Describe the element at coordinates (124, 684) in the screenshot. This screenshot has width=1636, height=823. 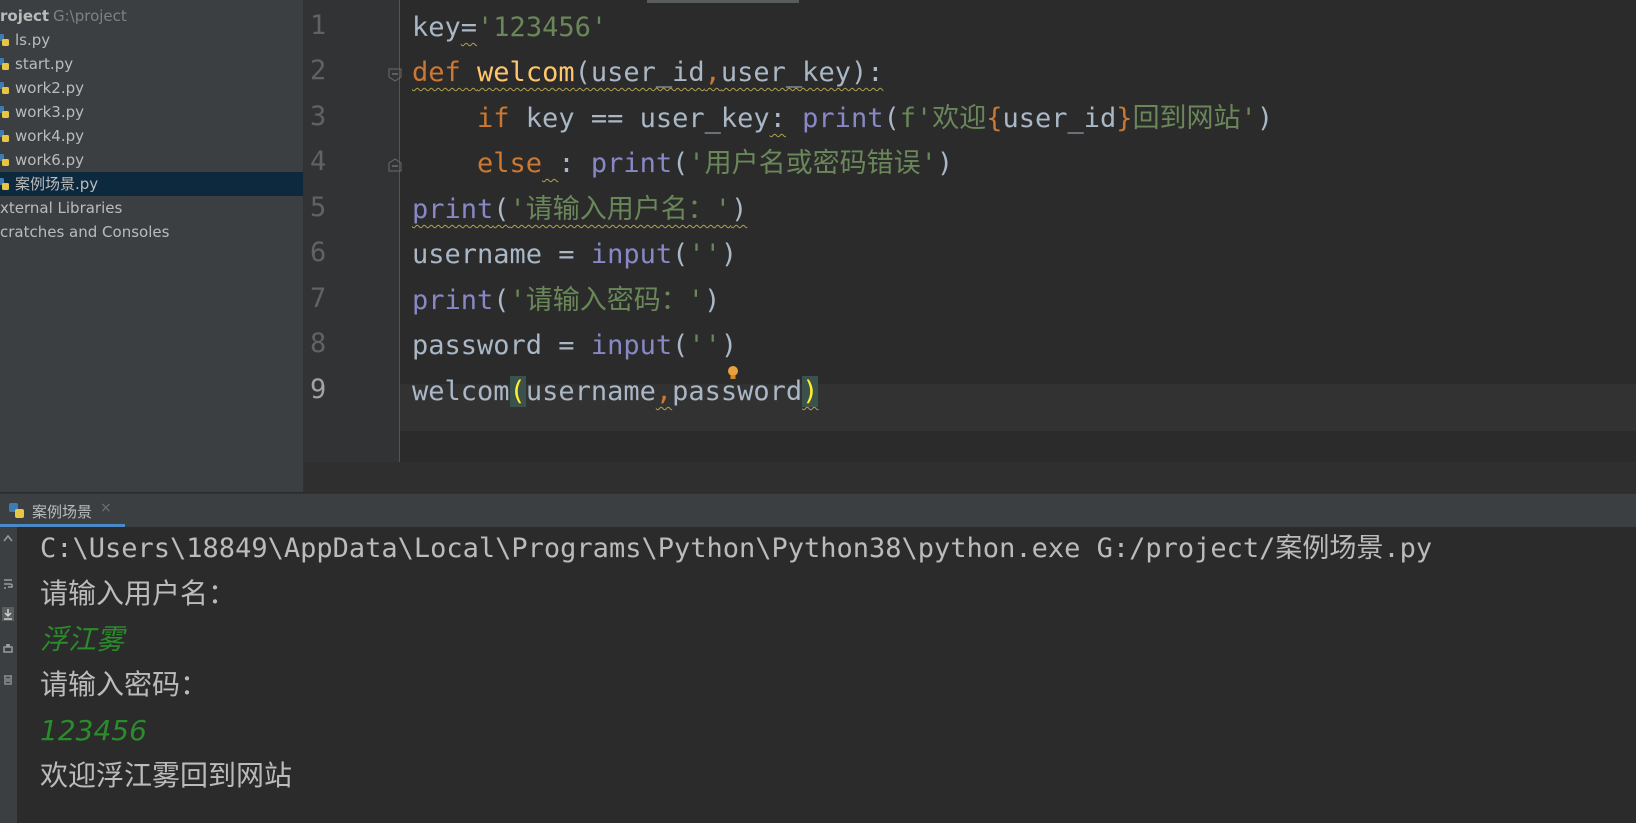
I see `console-output-line: 请输入密码：` at that location.